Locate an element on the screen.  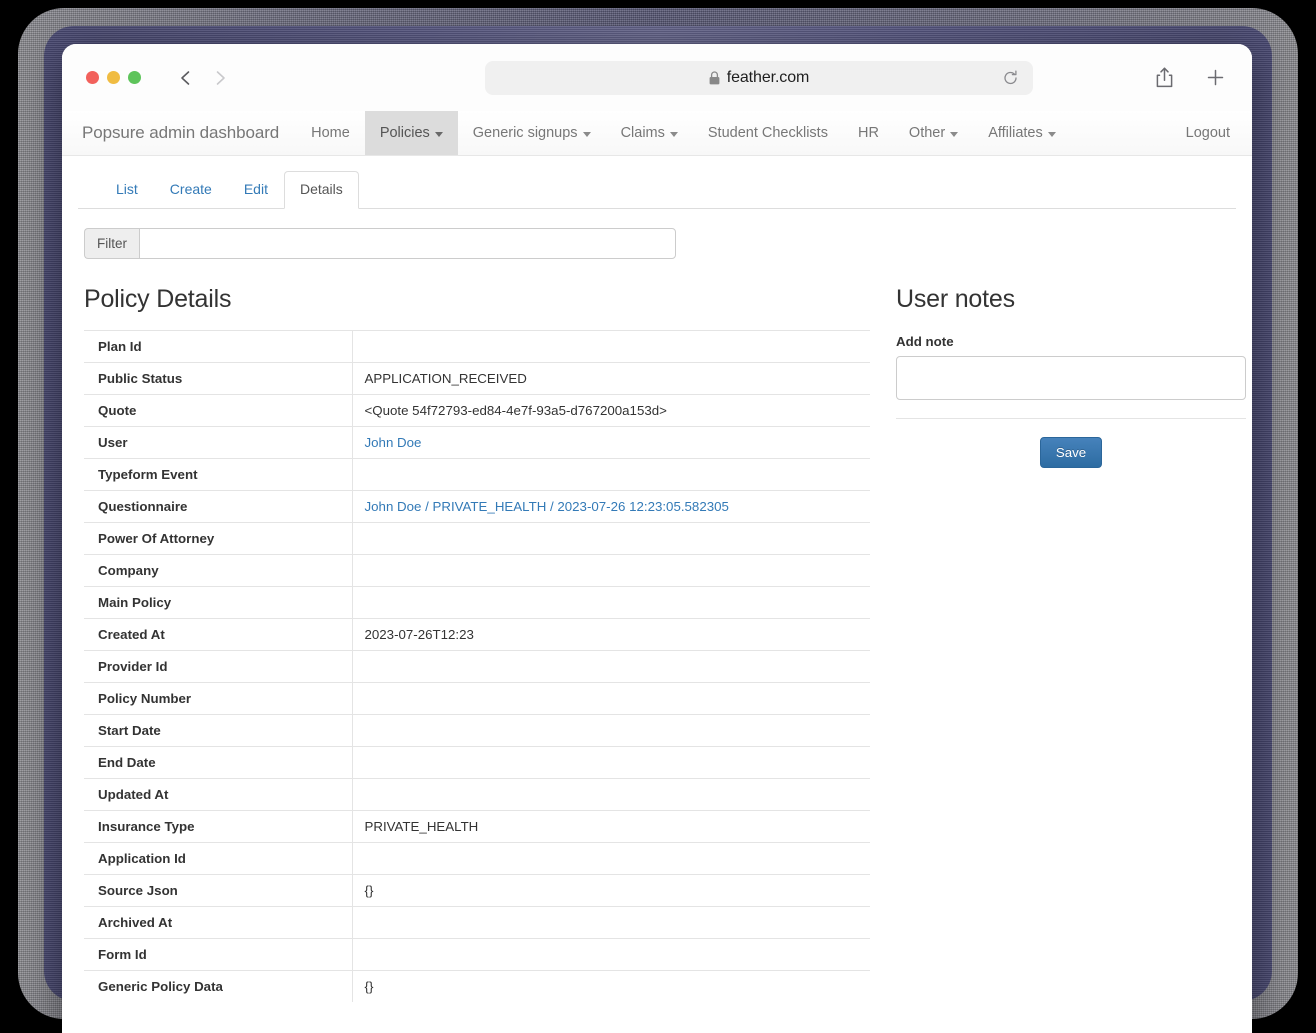
row-label: Company is located at coordinates (218, 570).